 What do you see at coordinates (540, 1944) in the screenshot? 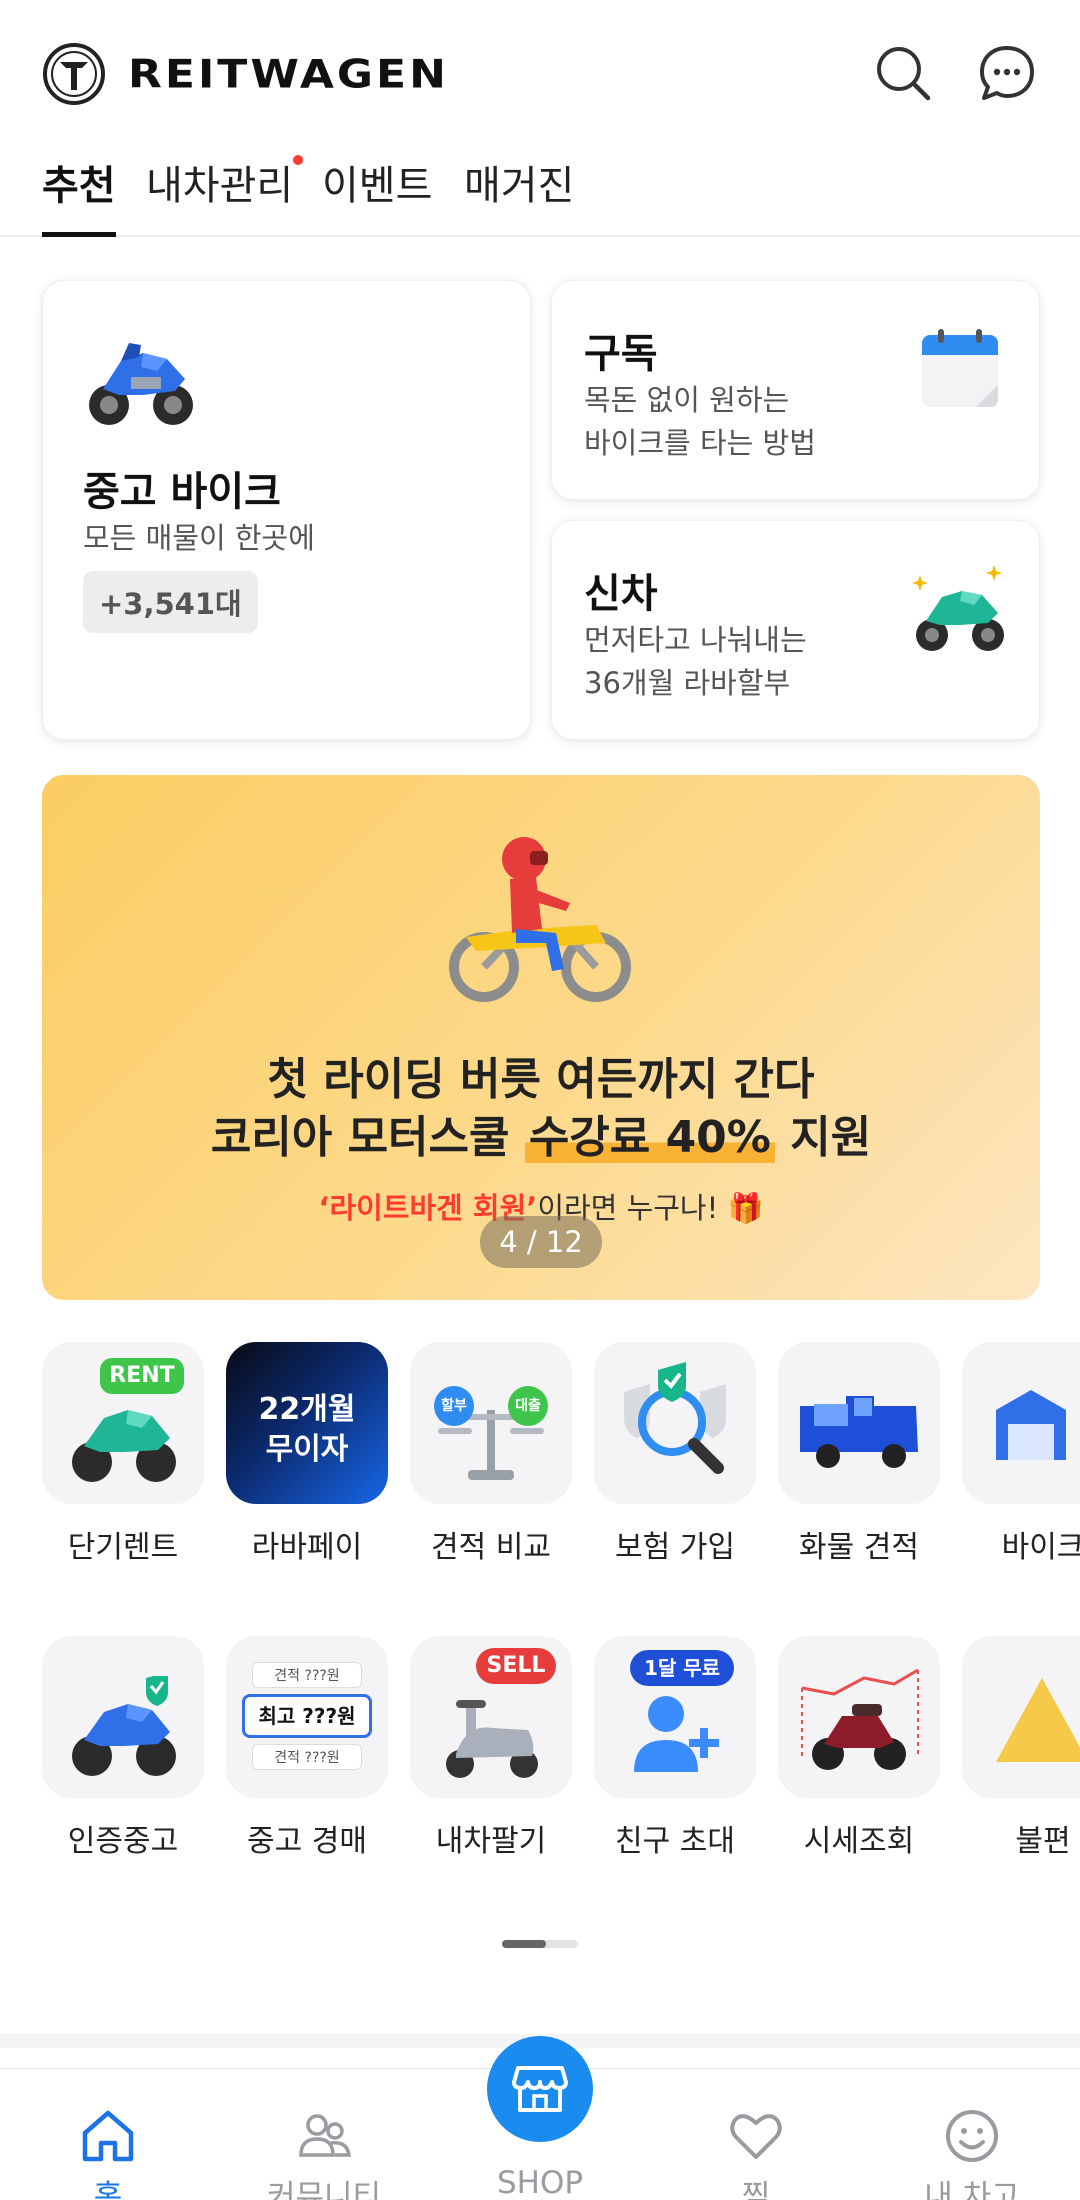
I see `menu-scroll-indicator` at bounding box center [540, 1944].